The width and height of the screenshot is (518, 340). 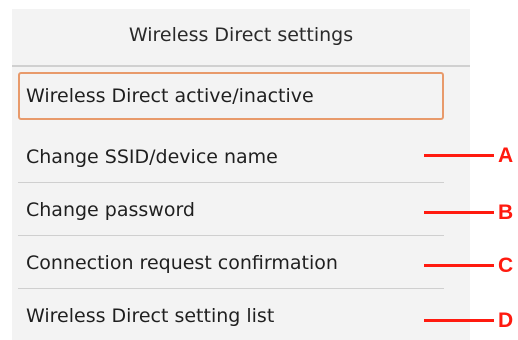 I want to click on callout-label-d: D, so click(x=506, y=320).